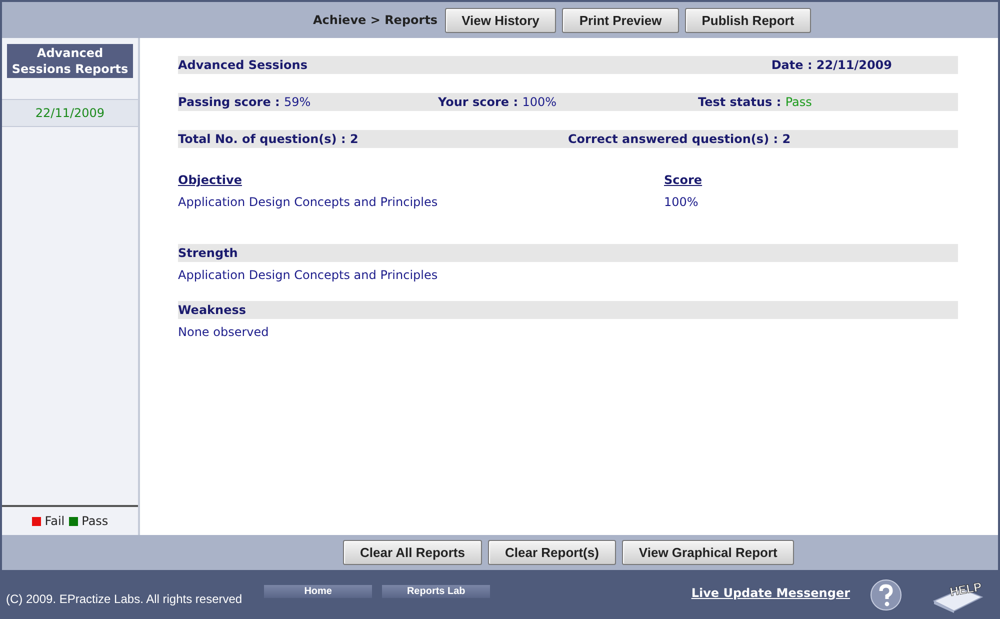 This screenshot has width=1000, height=619. I want to click on help-question-icon, so click(886, 594).